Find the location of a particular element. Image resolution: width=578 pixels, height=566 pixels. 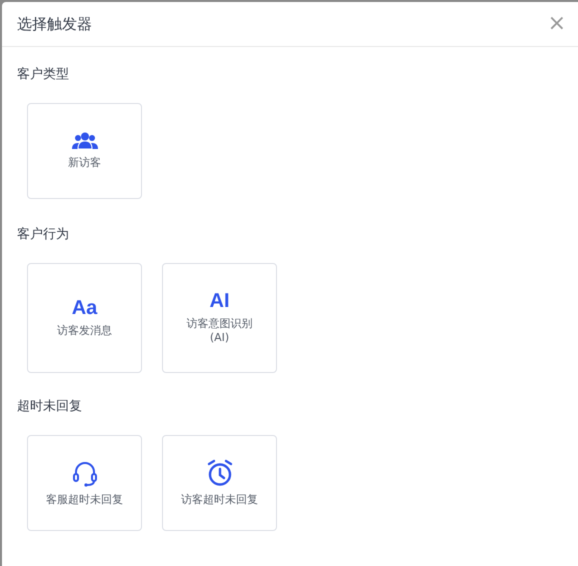

trigger-label: 访客发消息 is located at coordinates (84, 331).